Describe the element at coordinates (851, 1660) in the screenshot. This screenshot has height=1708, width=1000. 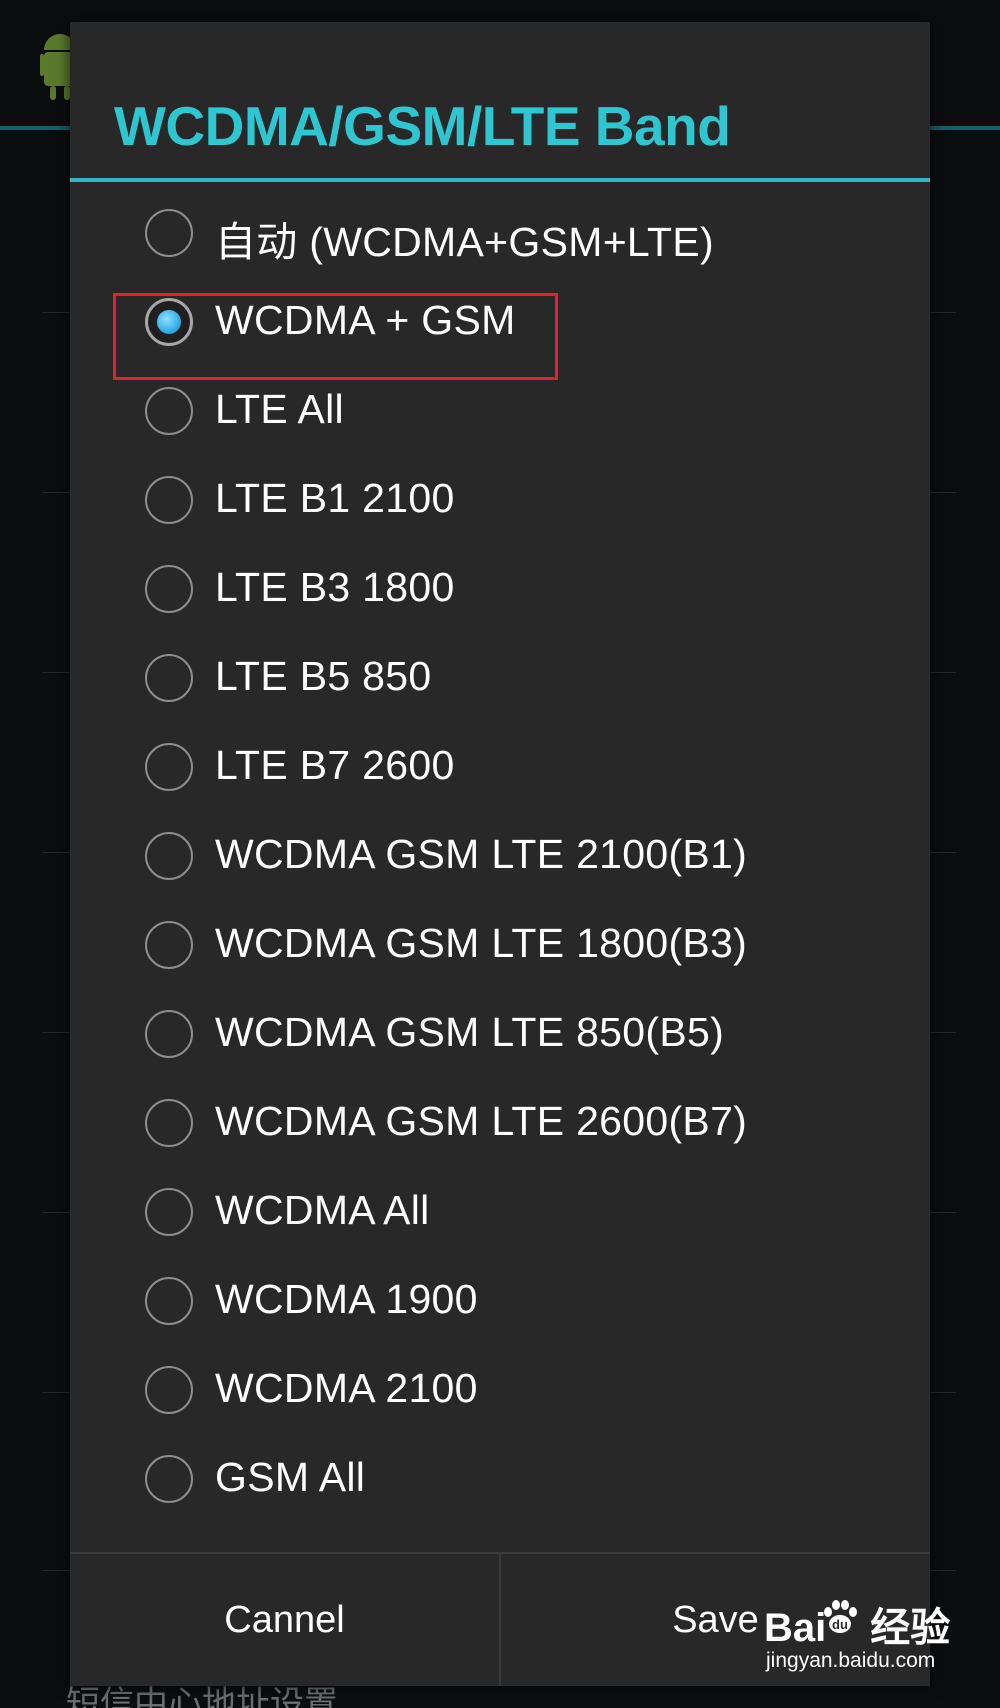
I see `watermark-url: jingyan.baidu.com` at that location.